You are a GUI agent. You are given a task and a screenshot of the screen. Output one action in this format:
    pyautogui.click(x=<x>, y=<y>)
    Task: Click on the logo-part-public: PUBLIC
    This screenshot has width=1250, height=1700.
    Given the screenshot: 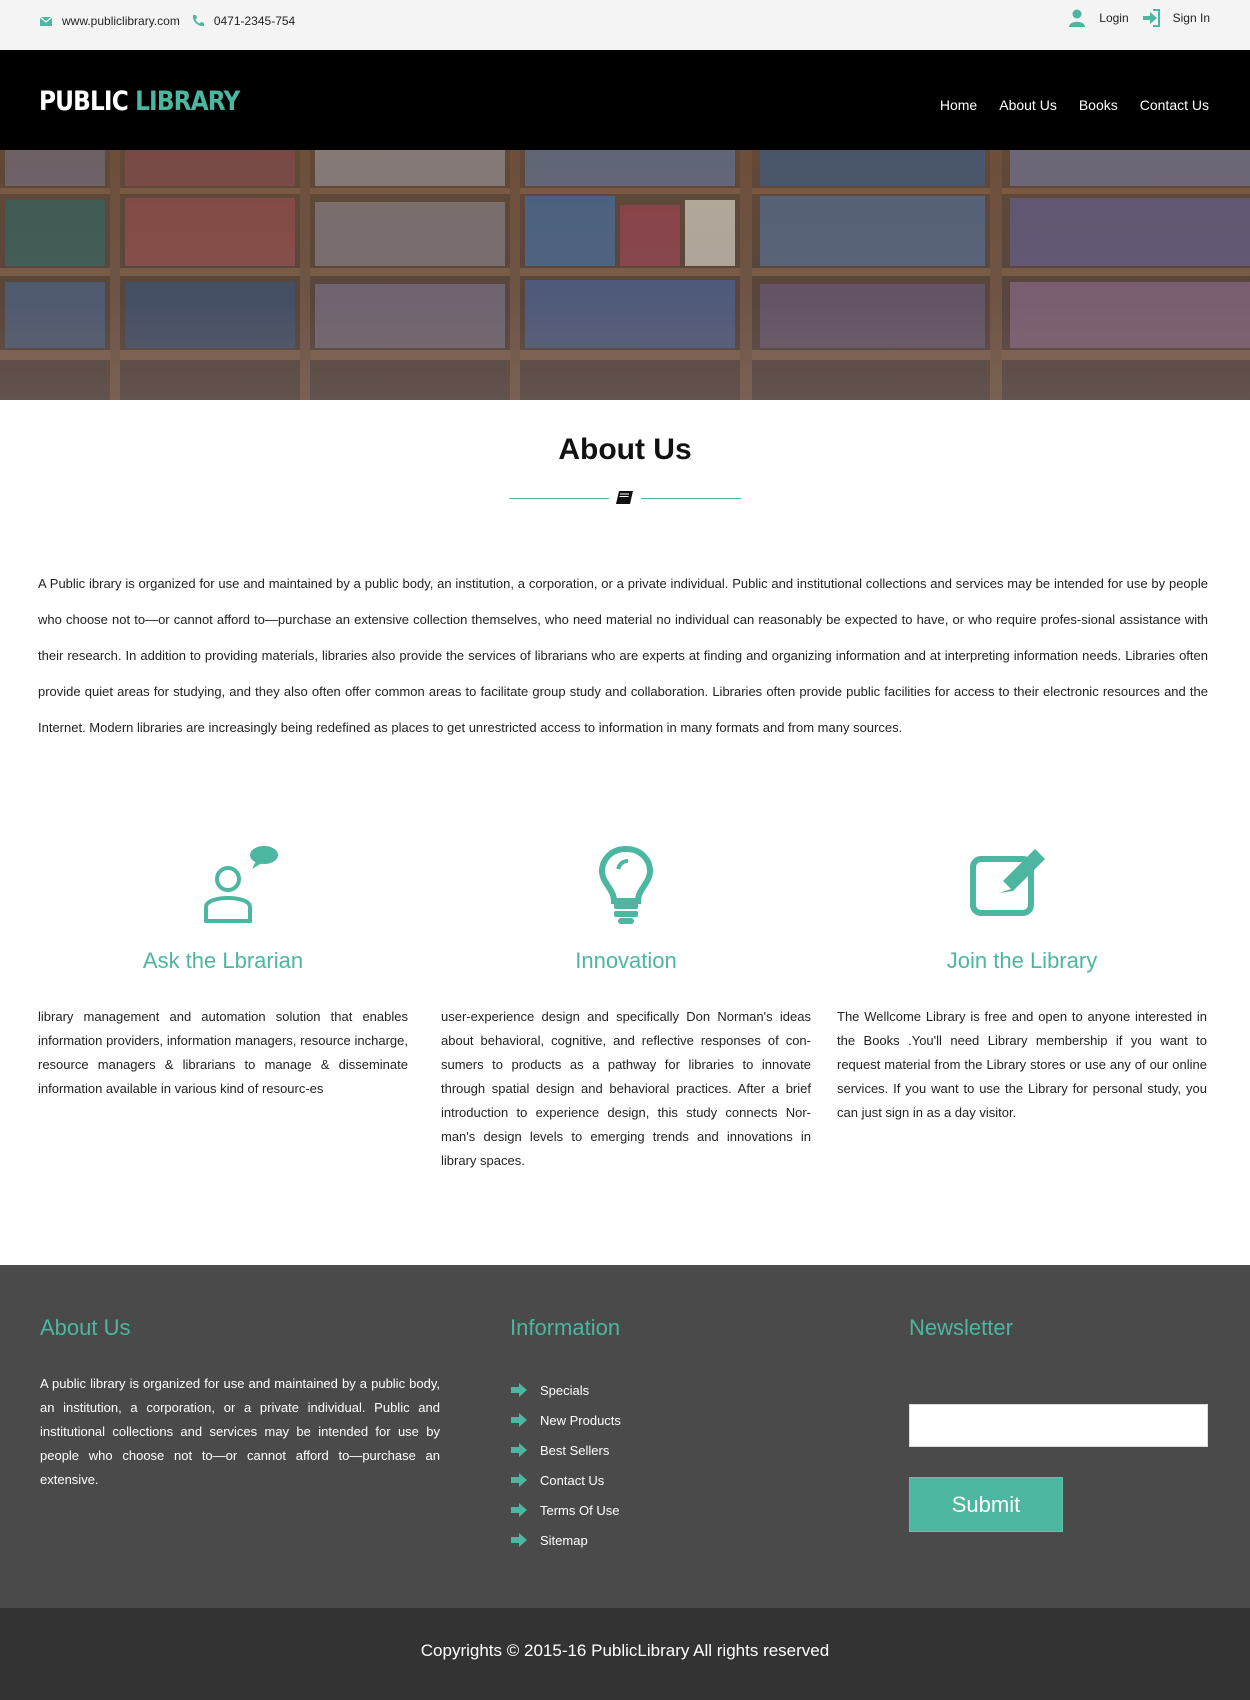 What is the action you would take?
    pyautogui.click(x=84, y=101)
    